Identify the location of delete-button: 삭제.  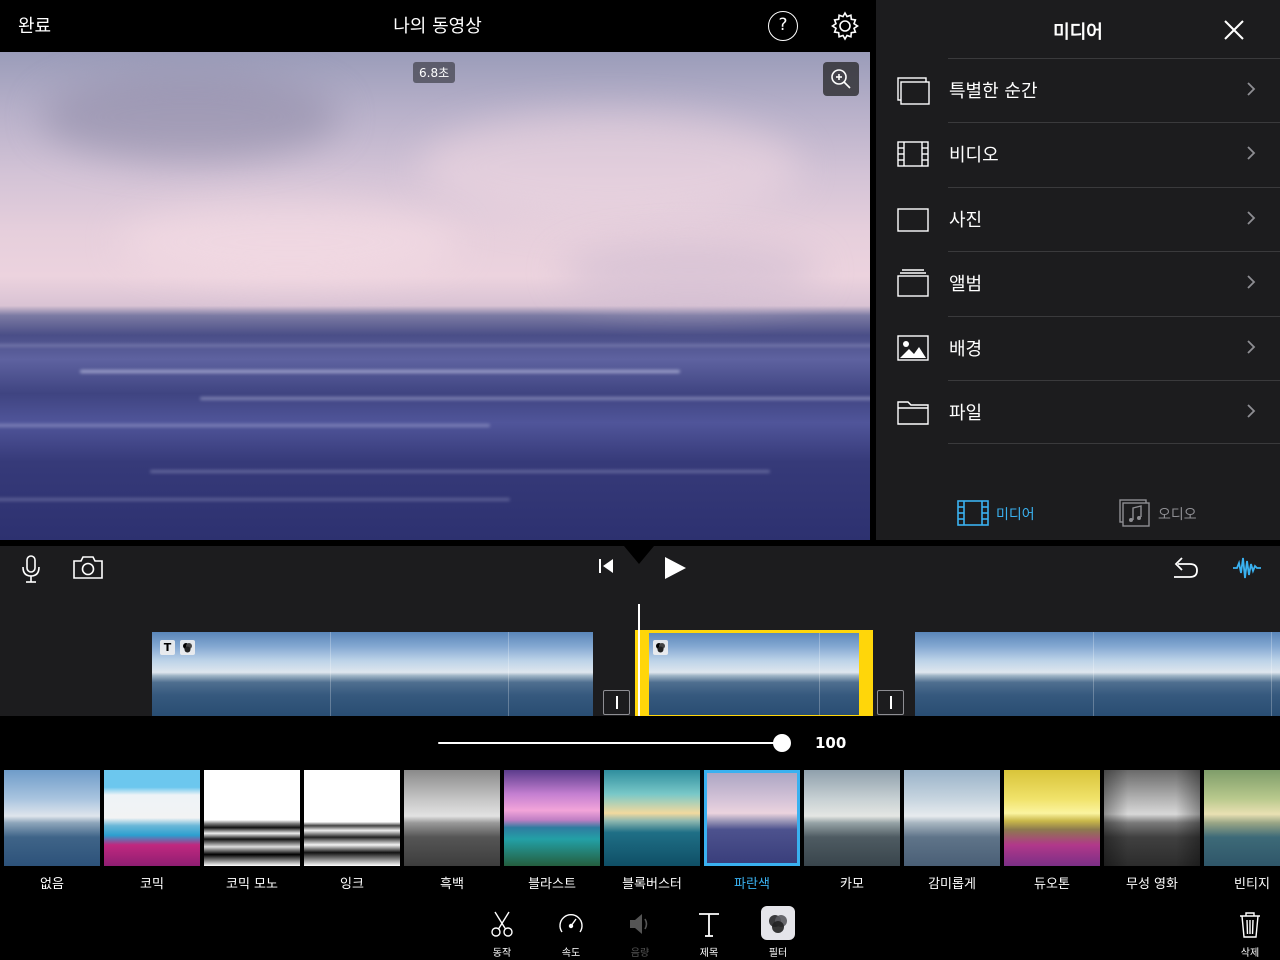
(1250, 933).